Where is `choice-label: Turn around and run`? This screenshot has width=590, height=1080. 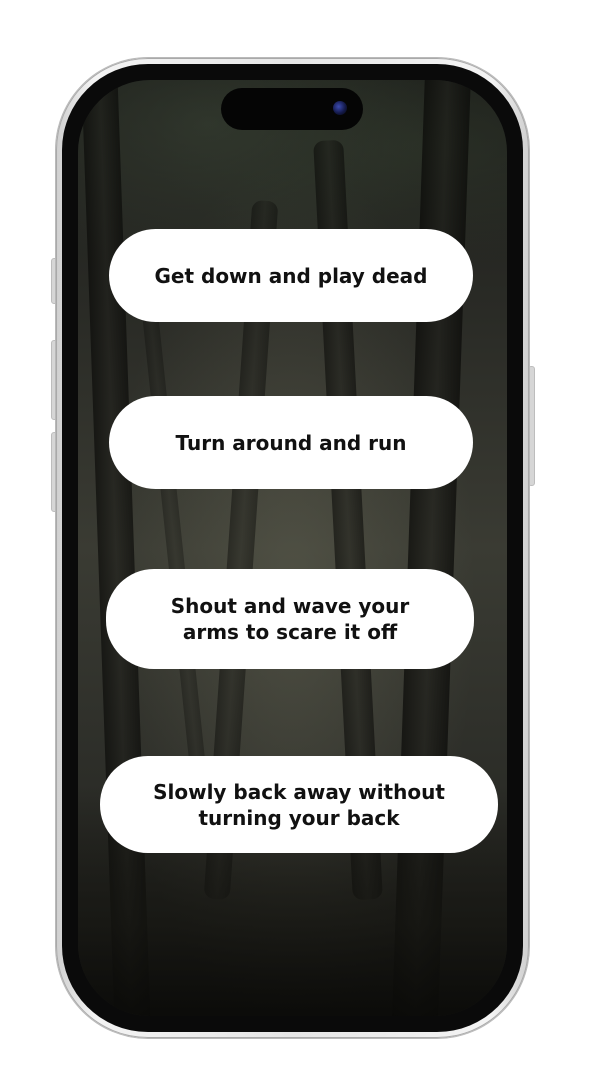 choice-label: Turn around and run is located at coordinates (291, 442).